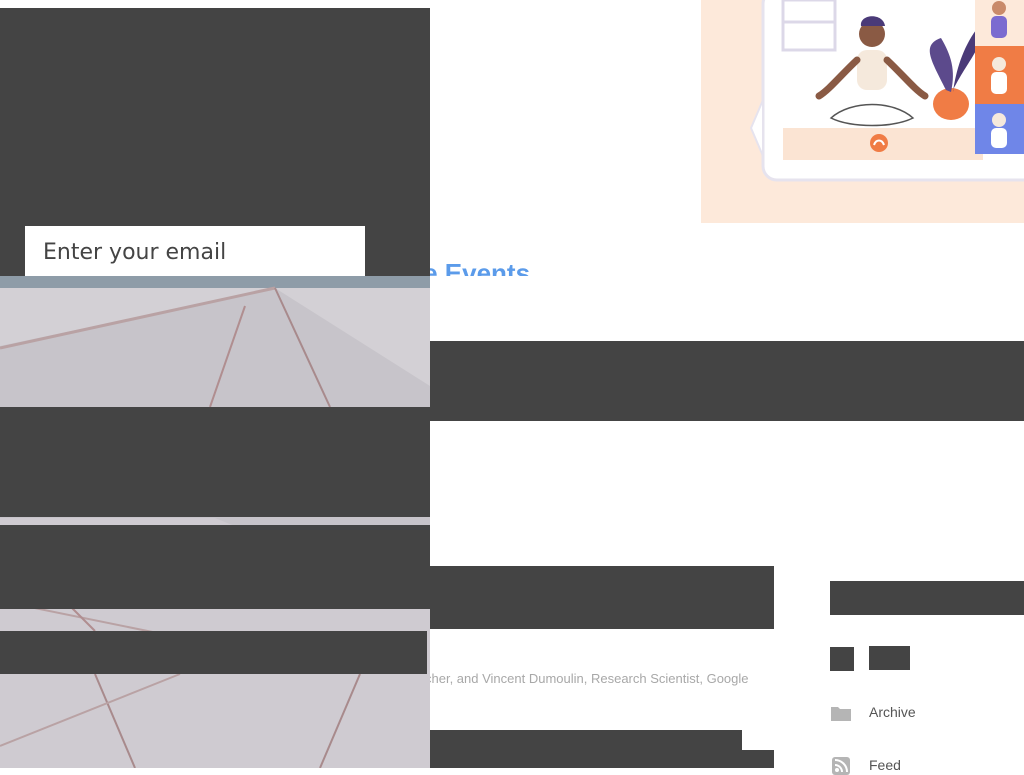 This screenshot has height=775, width=1024. I want to click on post-title-block, so click(602, 597).